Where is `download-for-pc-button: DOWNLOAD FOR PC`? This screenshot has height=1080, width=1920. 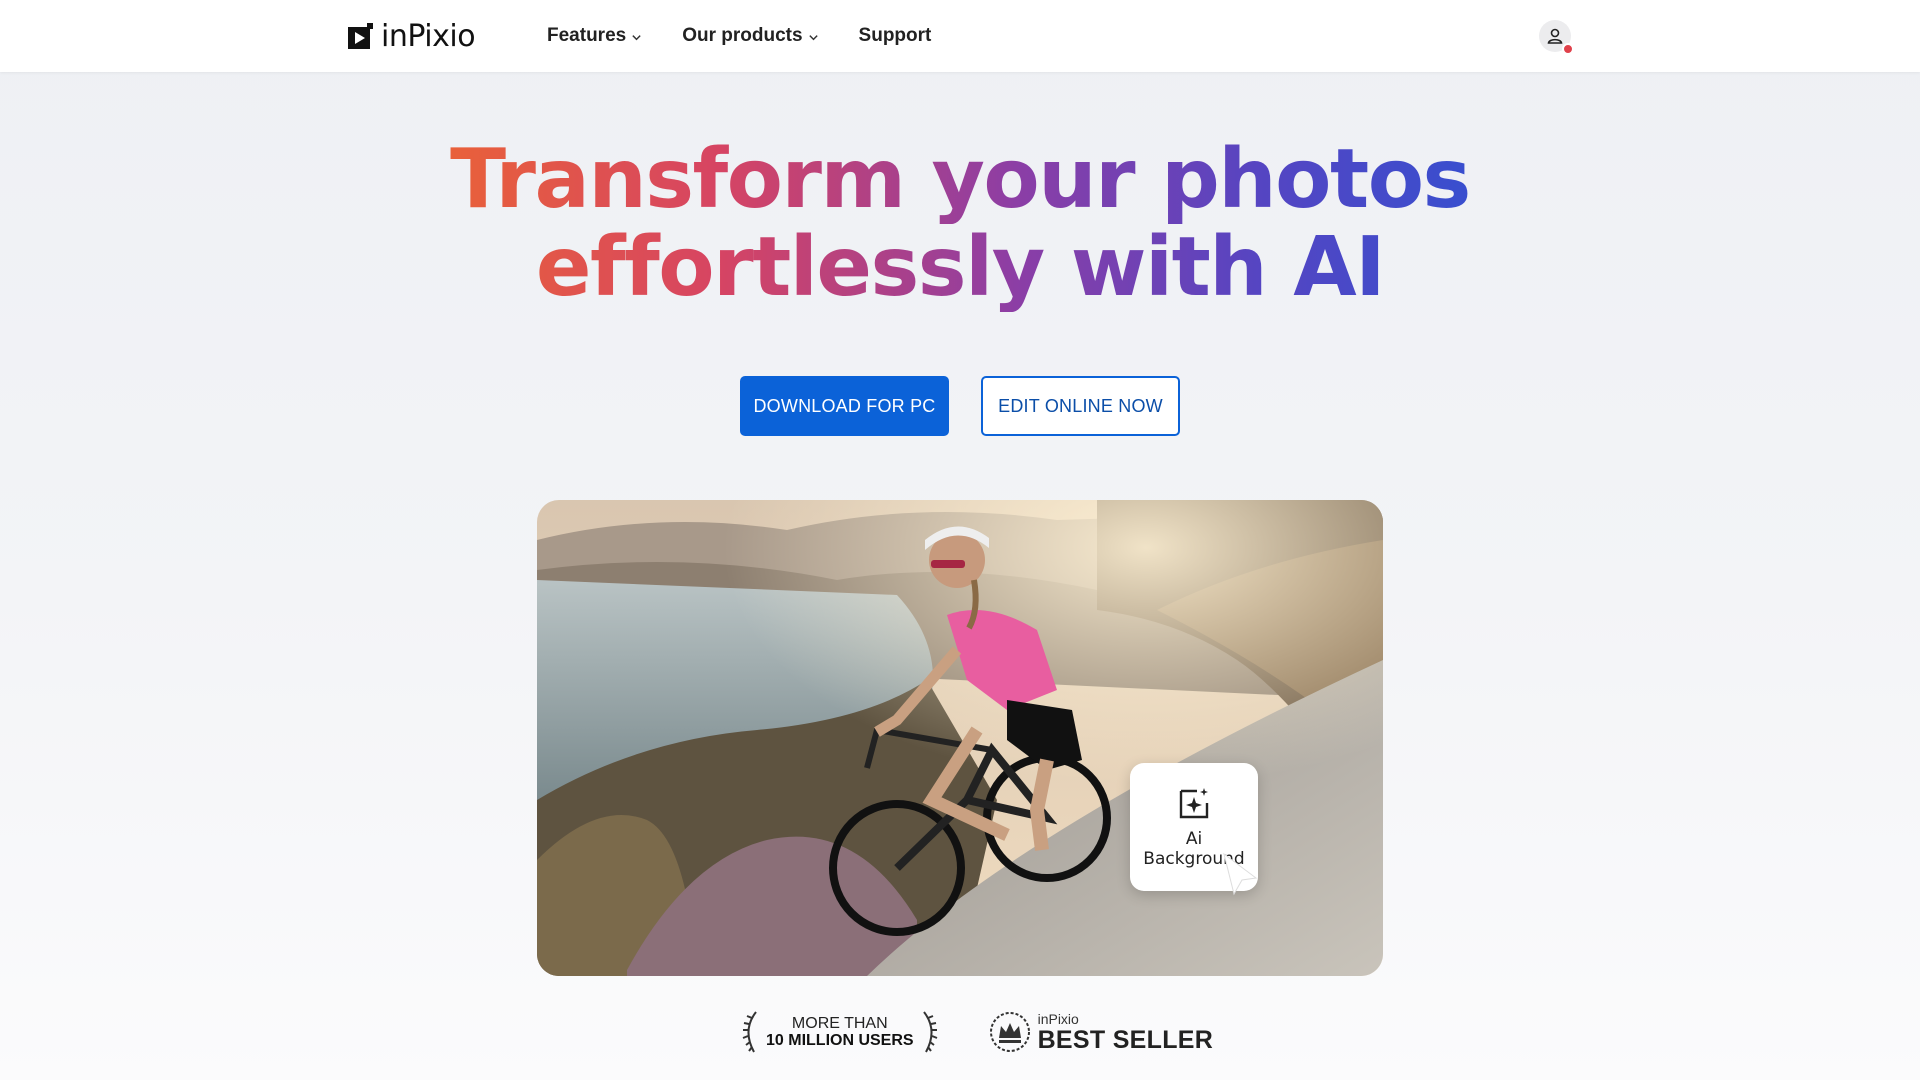 download-for-pc-button: DOWNLOAD FOR PC is located at coordinates (844, 406).